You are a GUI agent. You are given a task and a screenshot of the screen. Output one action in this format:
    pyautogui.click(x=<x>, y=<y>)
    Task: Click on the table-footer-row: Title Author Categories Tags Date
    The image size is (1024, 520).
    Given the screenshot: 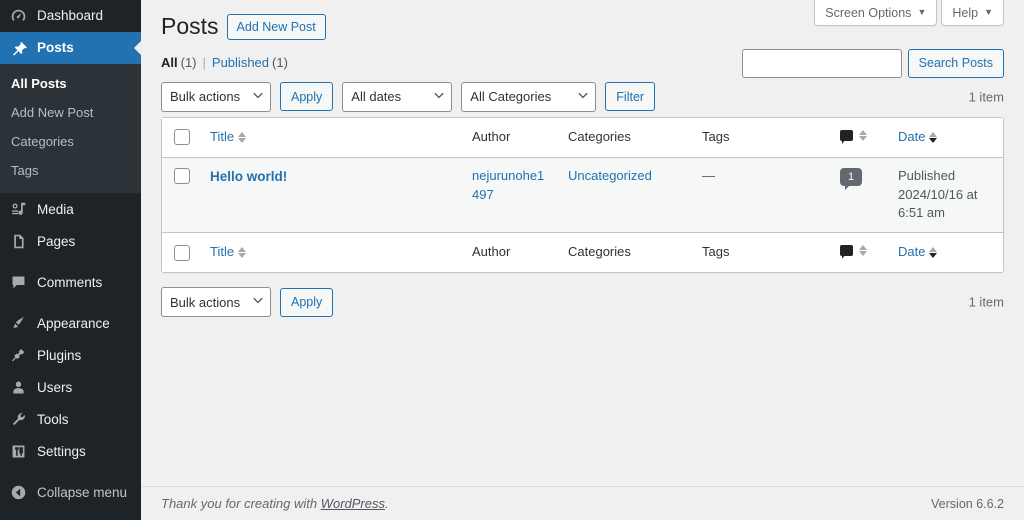 What is the action you would take?
    pyautogui.click(x=582, y=252)
    